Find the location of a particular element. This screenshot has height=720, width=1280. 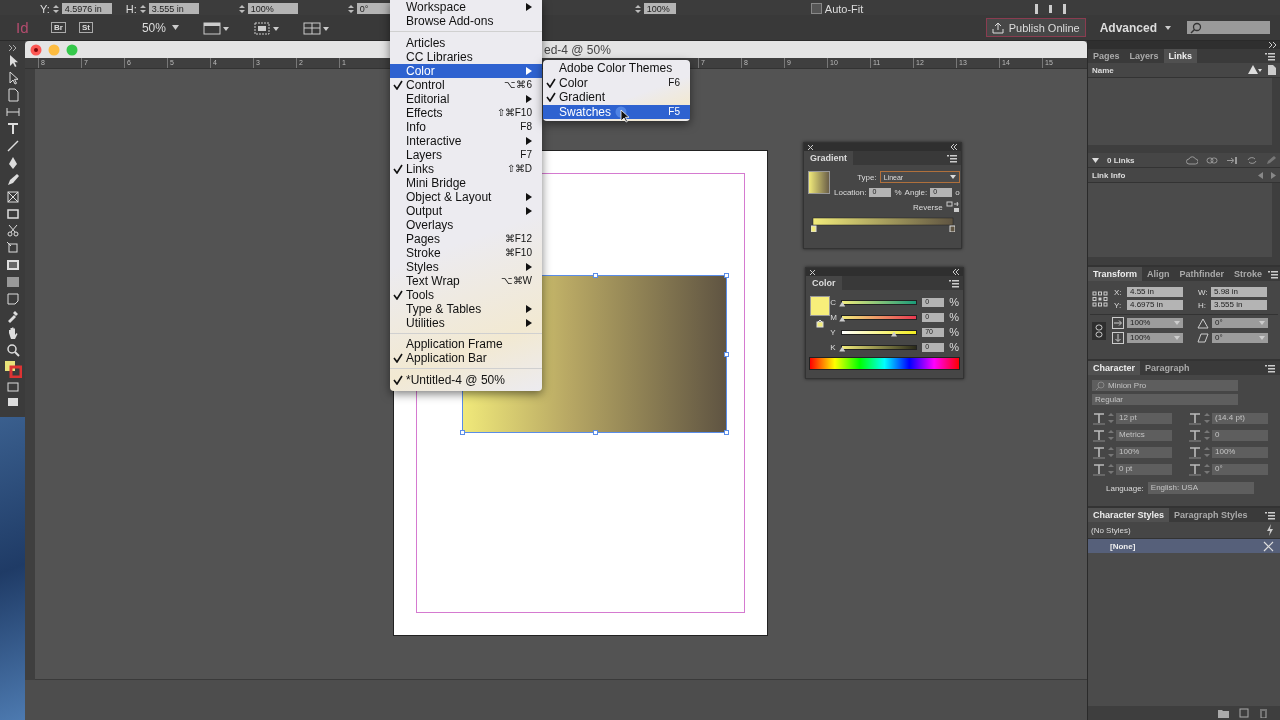

note-icon is located at coordinates (12, 299).